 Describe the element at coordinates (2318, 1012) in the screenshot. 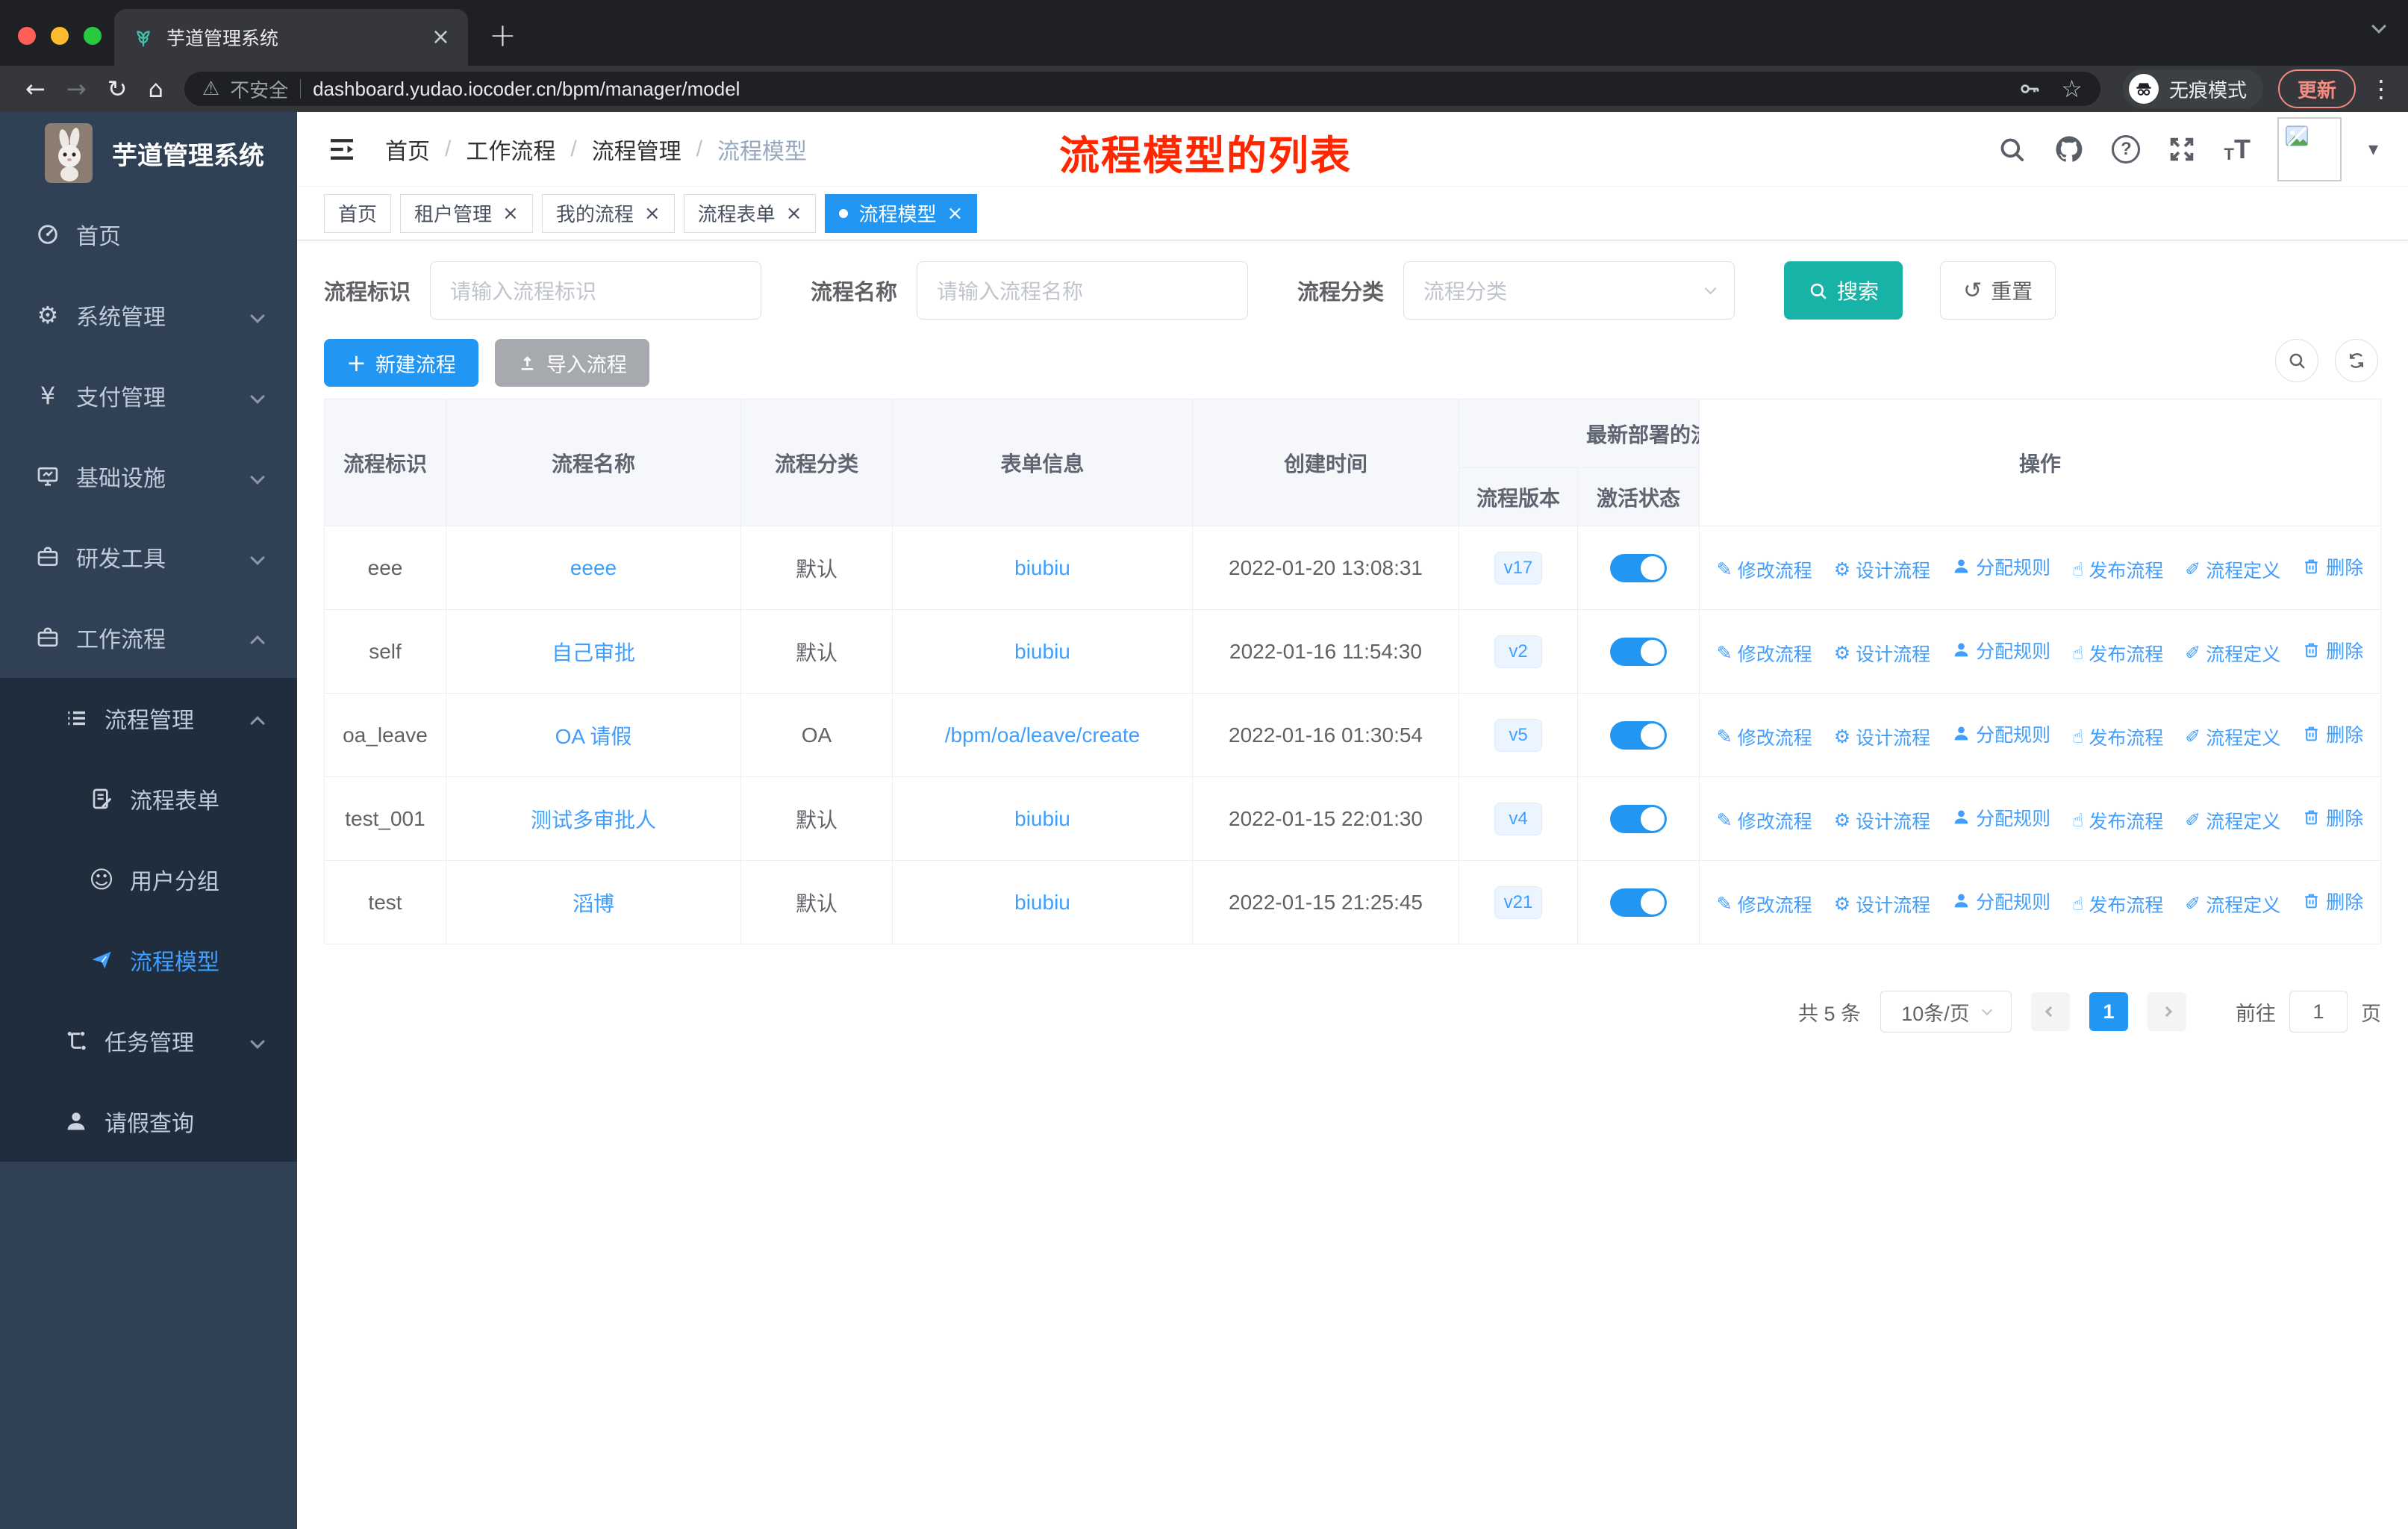

I see `goto-page-input: 1` at that location.